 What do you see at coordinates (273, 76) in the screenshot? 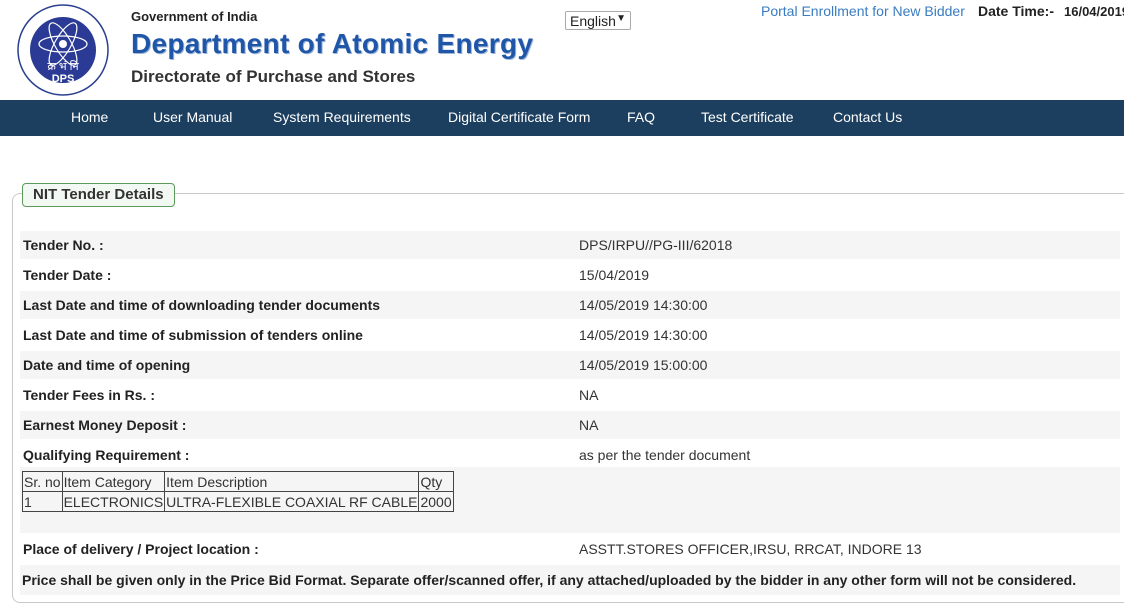
I see `directorate-subtitle: Directorate of Purchase and Stores` at bounding box center [273, 76].